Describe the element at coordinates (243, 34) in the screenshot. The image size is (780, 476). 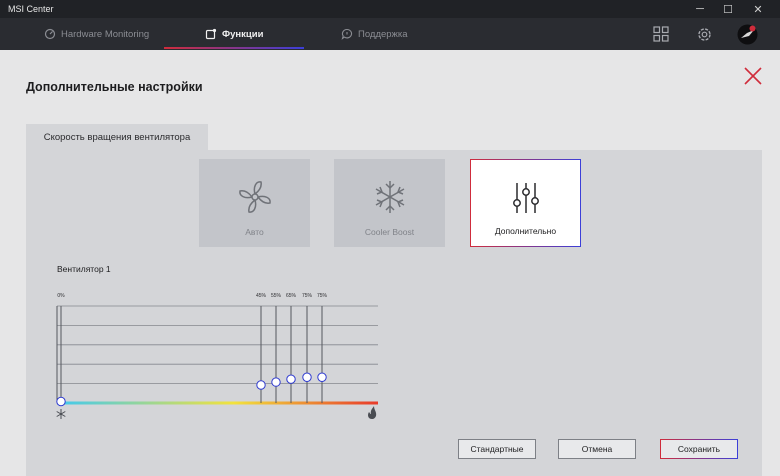
I see `tab-label: Функции` at that location.